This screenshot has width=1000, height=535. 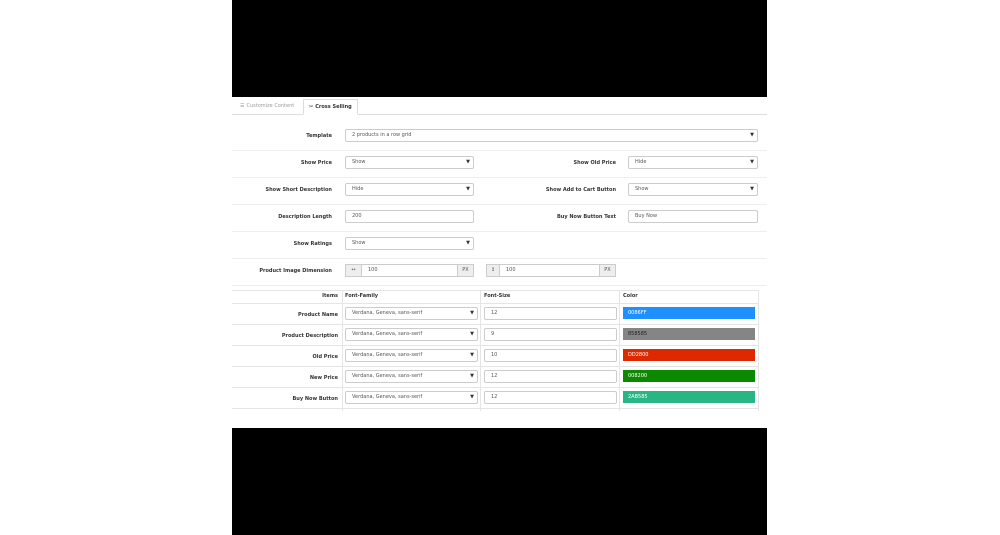 I want to click on col-font-family-header: Font-Family, so click(x=362, y=296).